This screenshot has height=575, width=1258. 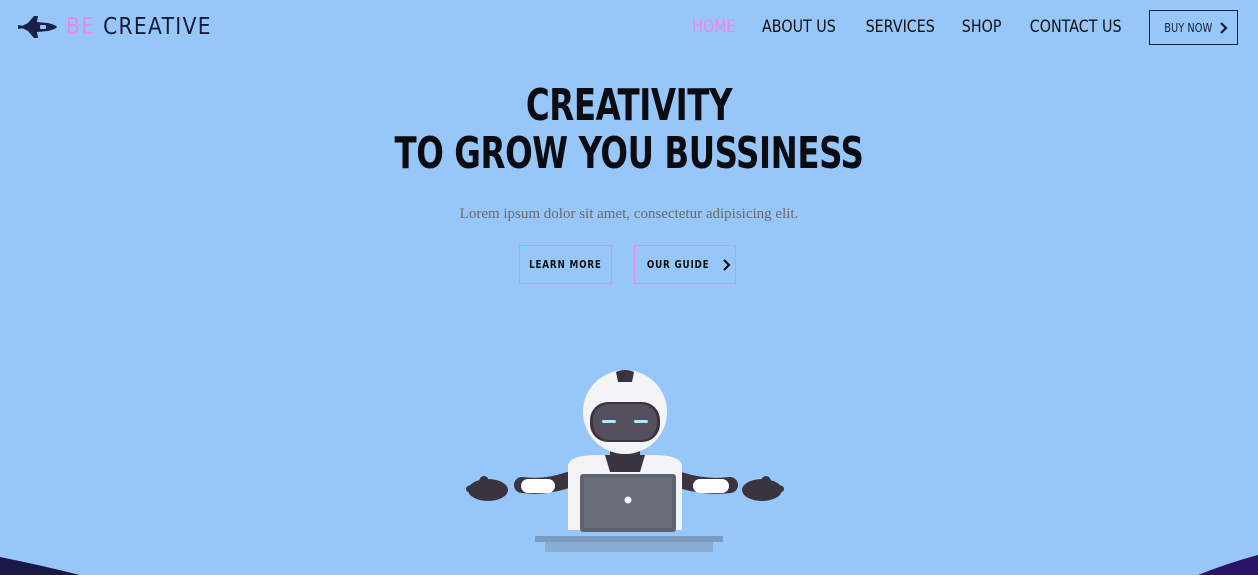 What do you see at coordinates (1188, 27) in the screenshot?
I see `buy-now-label: BUY NOW` at bounding box center [1188, 27].